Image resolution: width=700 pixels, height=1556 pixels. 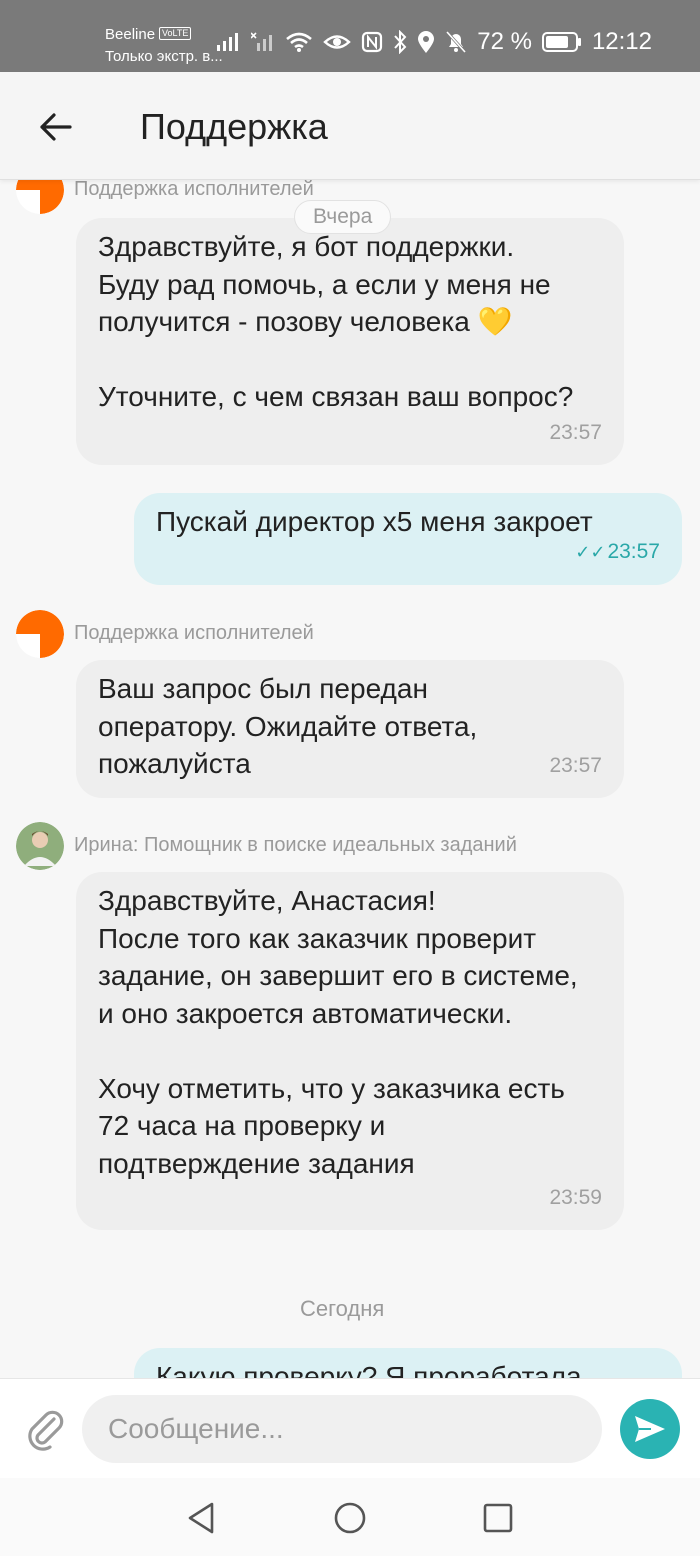 I want to click on outgoing-message-bubble: Какую проверку? Я проработала, so click(x=408, y=1363).